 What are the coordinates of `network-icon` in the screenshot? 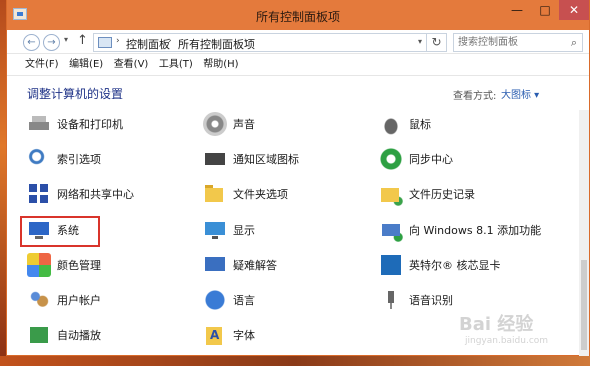 It's located at (39, 194).